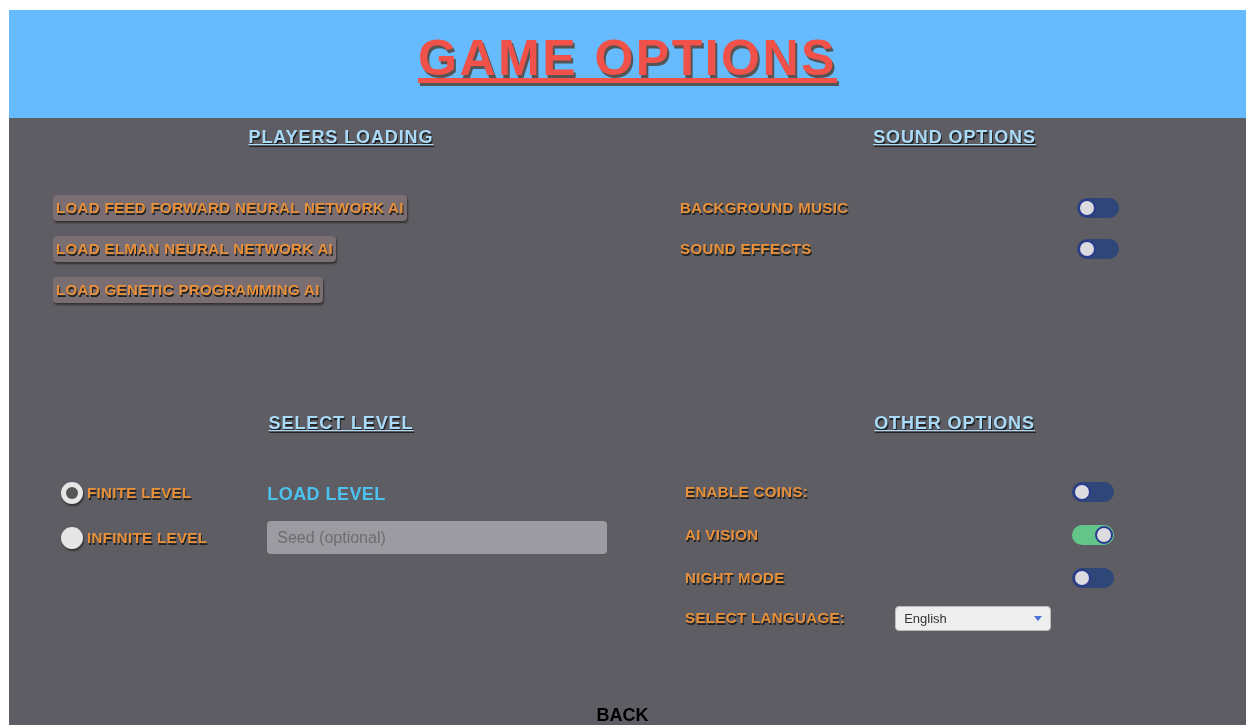 This screenshot has height=725, width=1246. What do you see at coordinates (627, 58) in the screenshot?
I see `page-title: GAME OPTIONS` at bounding box center [627, 58].